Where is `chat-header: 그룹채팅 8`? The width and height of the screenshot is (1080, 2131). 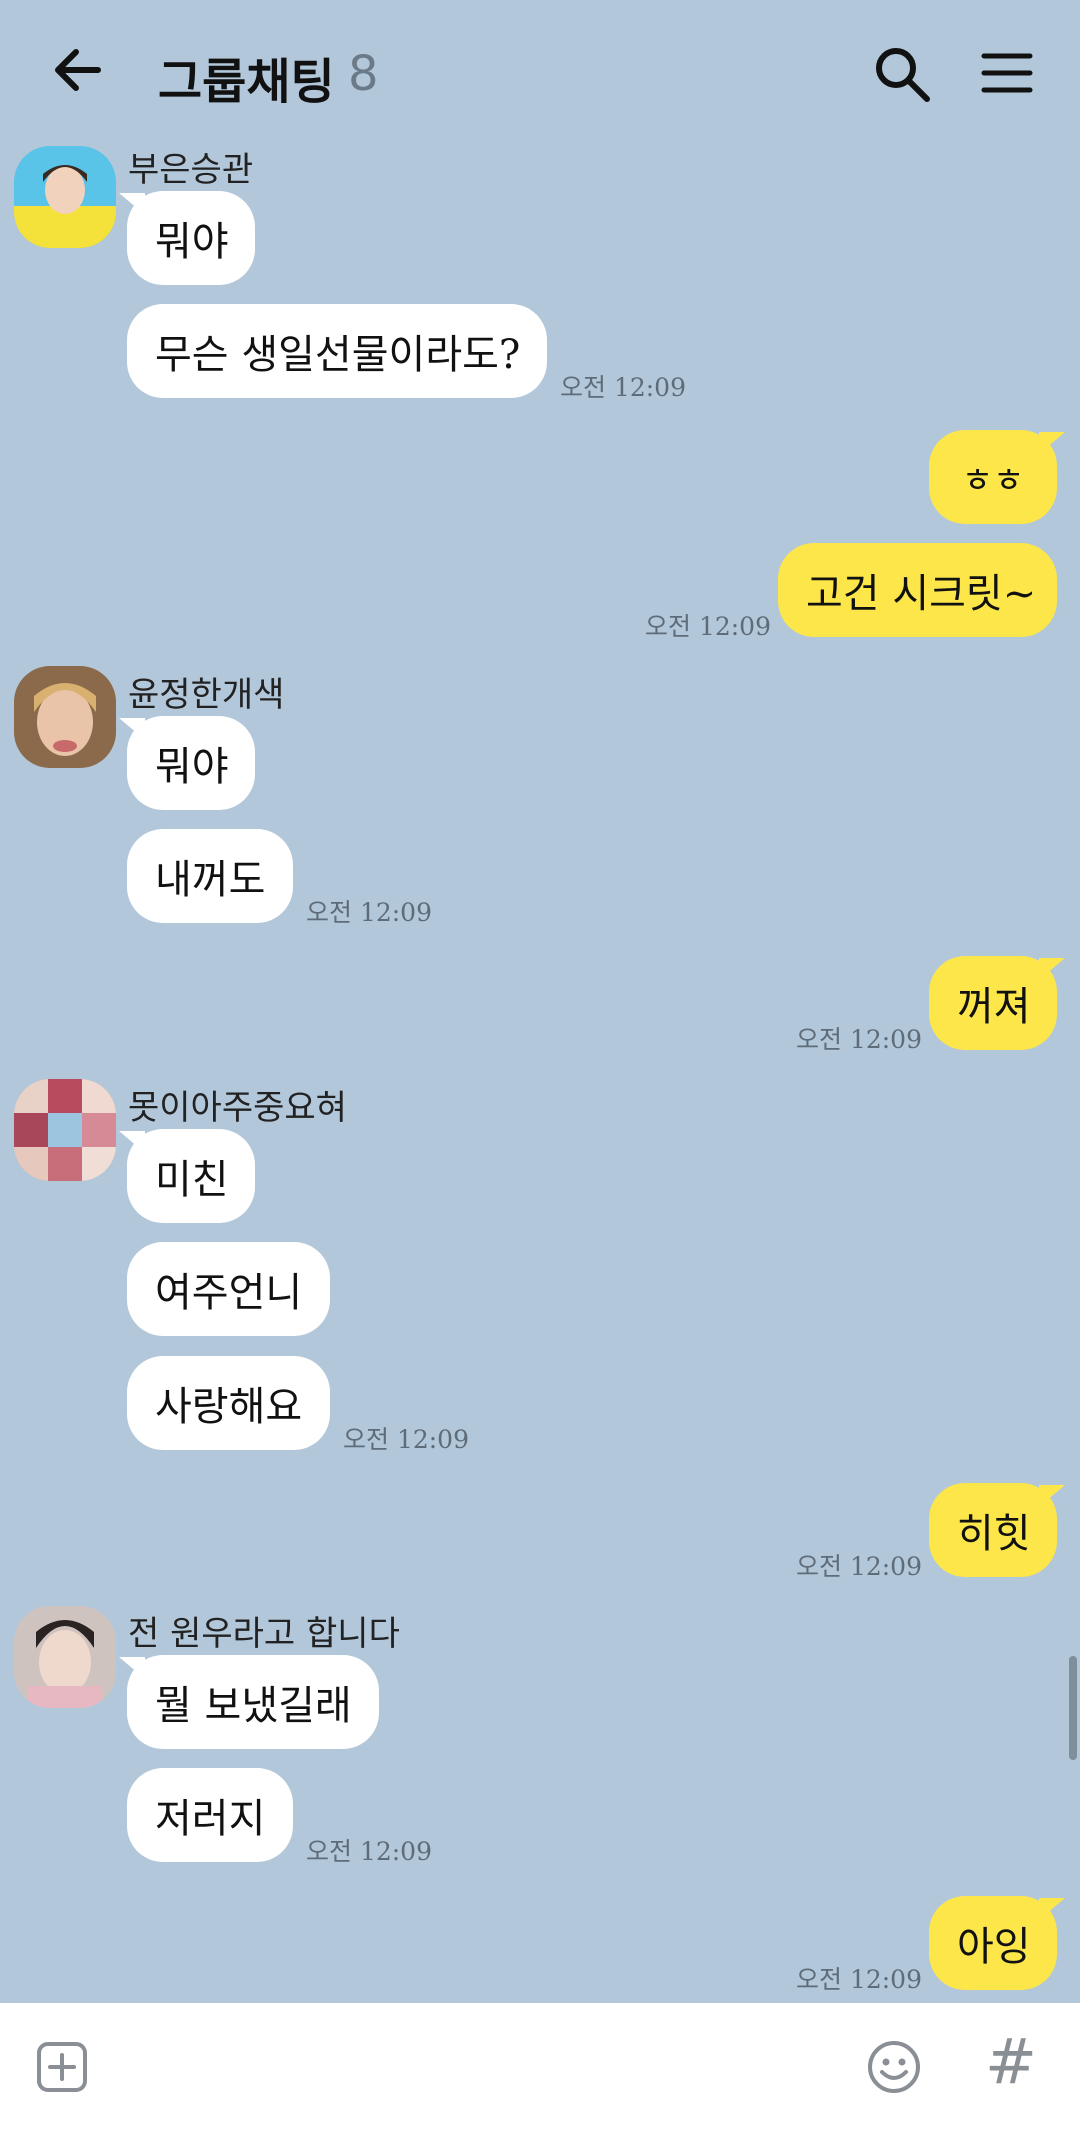 chat-header: 그룹채팅 8 is located at coordinates (540, 70).